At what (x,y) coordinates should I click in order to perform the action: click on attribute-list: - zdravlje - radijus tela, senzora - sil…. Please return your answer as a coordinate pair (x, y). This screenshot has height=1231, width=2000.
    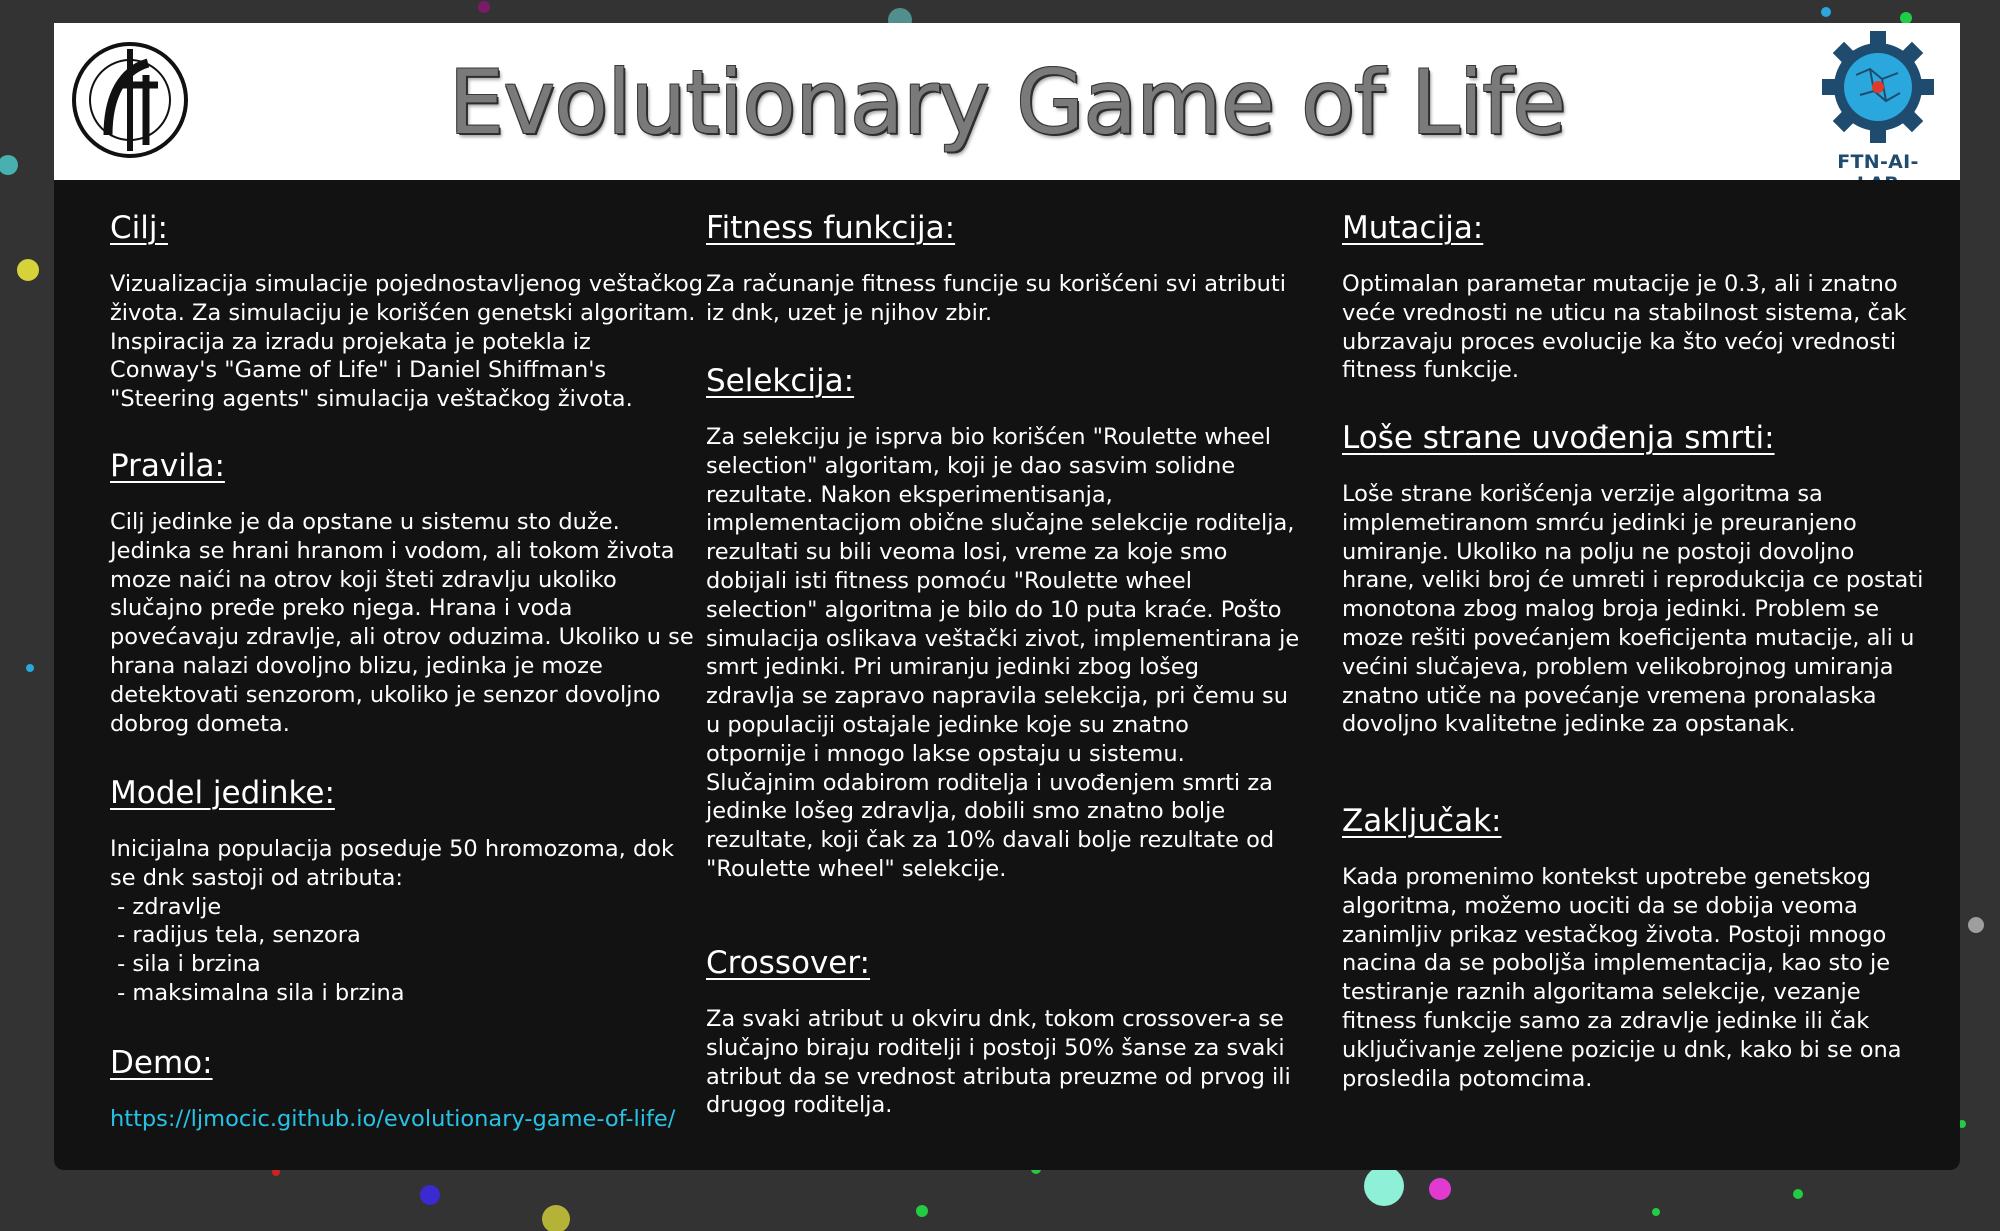
    Looking at the image, I should click on (410, 950).